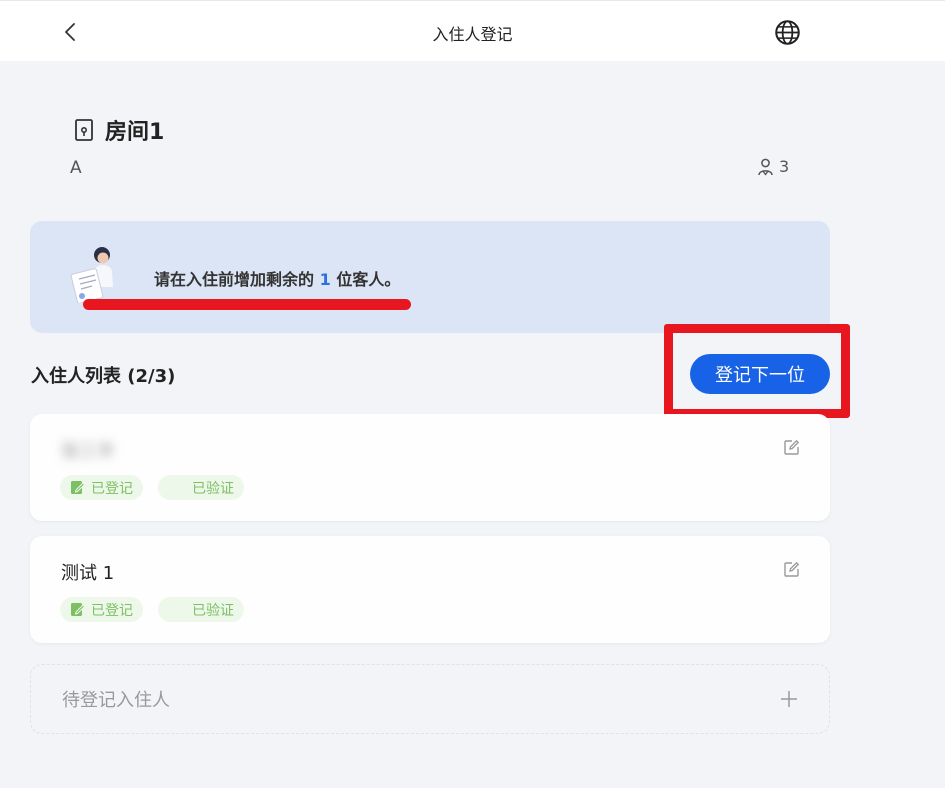 This screenshot has height=788, width=945. Describe the element at coordinates (103, 376) in the screenshot. I see `guest-list-title: 入住人列表 (2/3)` at that location.